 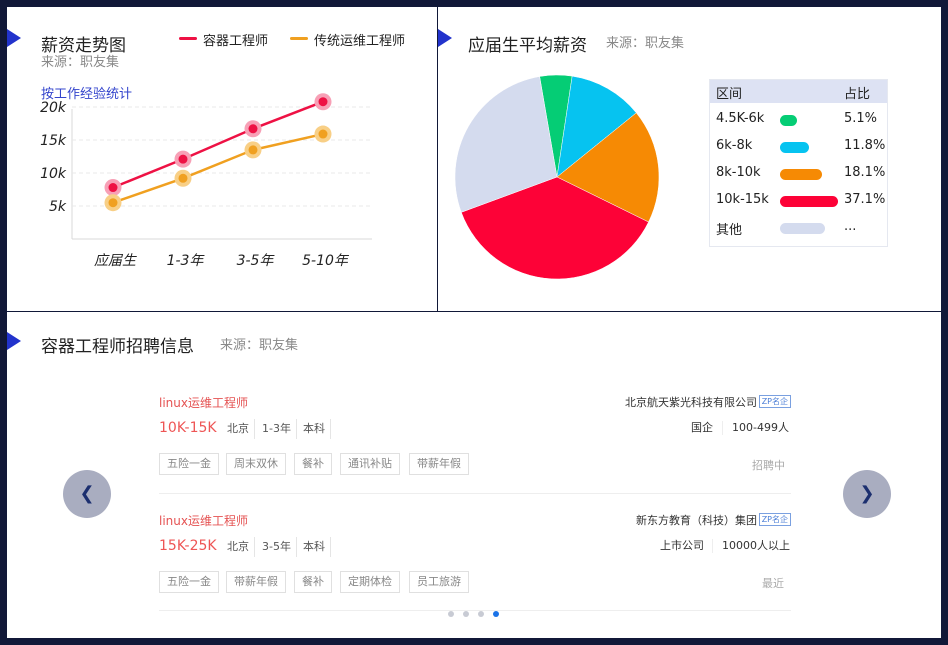 What do you see at coordinates (756, 545) in the screenshot?
I see `company-size: 10000人以上` at bounding box center [756, 545].